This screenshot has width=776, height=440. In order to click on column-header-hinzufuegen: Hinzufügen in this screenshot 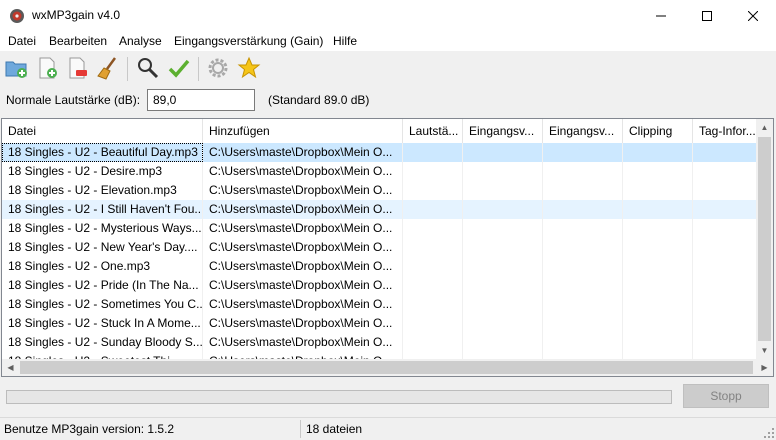, I will do `click(303, 131)`.